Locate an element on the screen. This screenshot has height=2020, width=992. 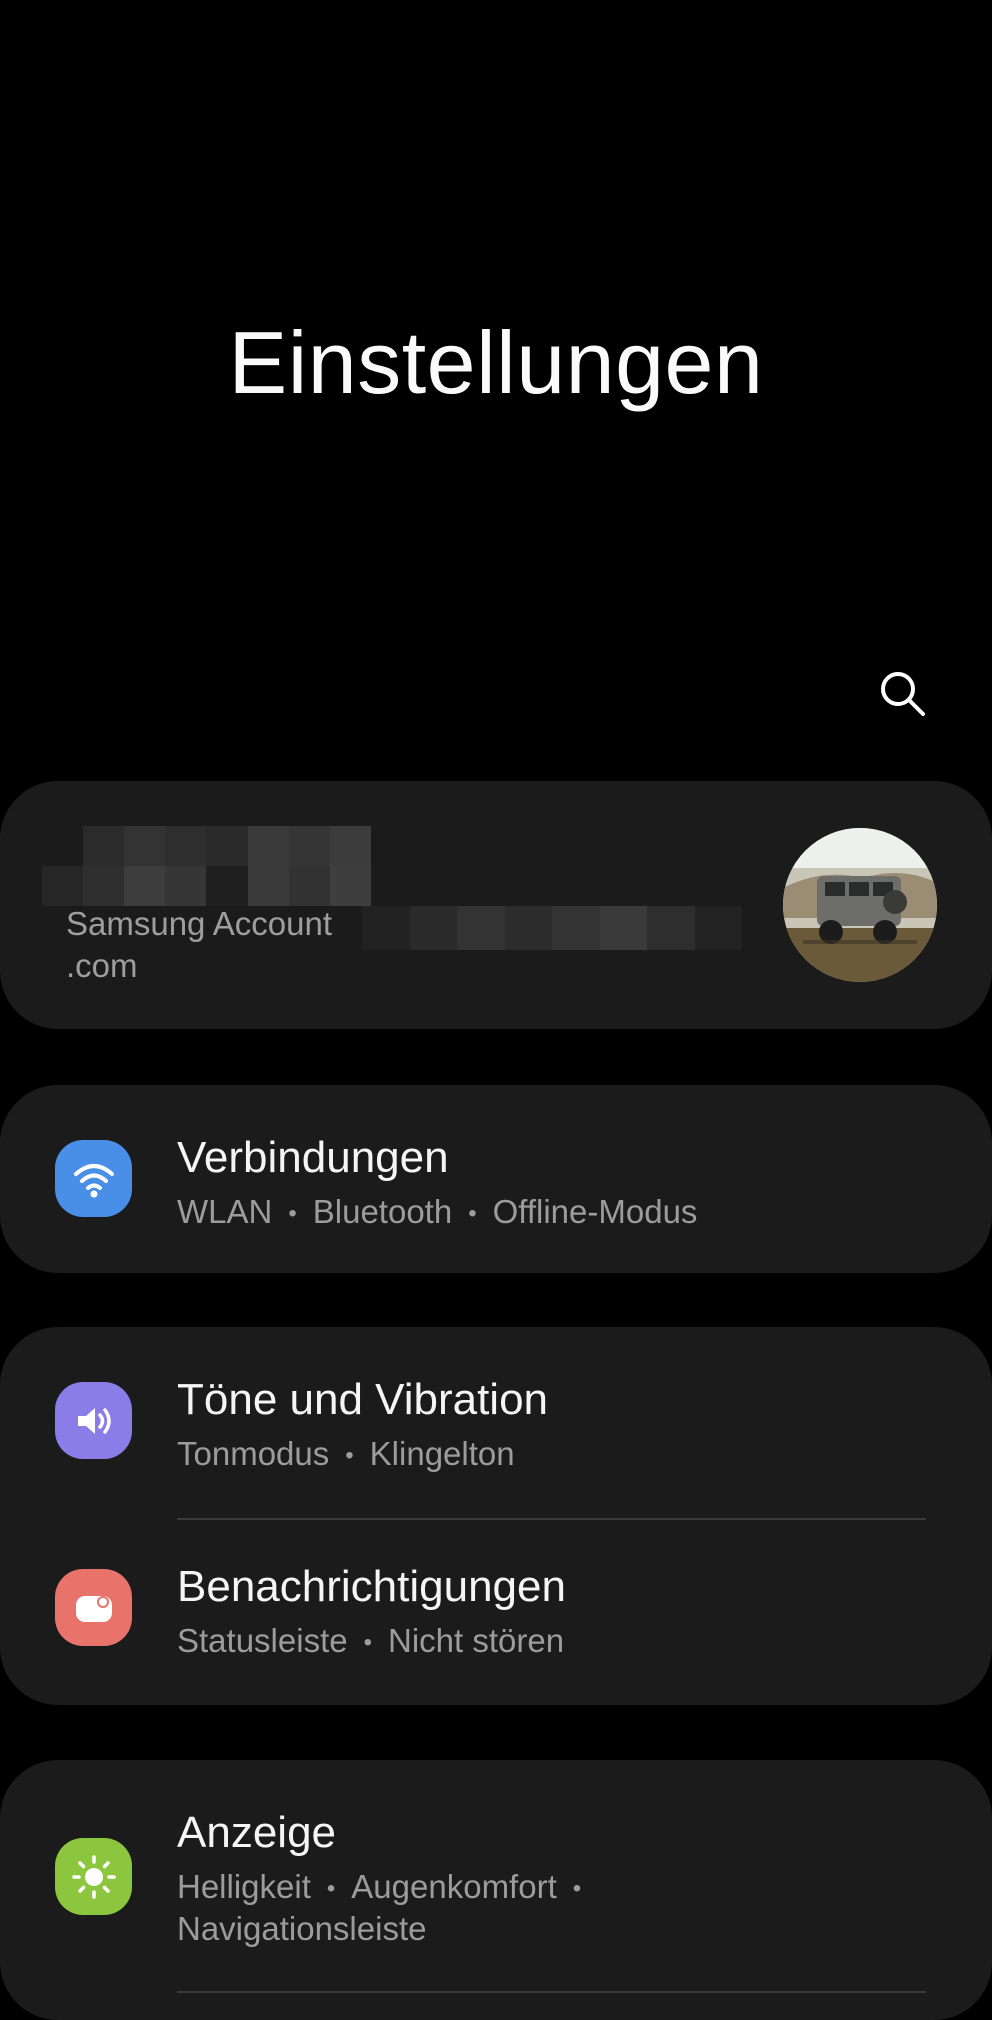
subtitle-part: Nicht stören is located at coordinates (476, 1640).